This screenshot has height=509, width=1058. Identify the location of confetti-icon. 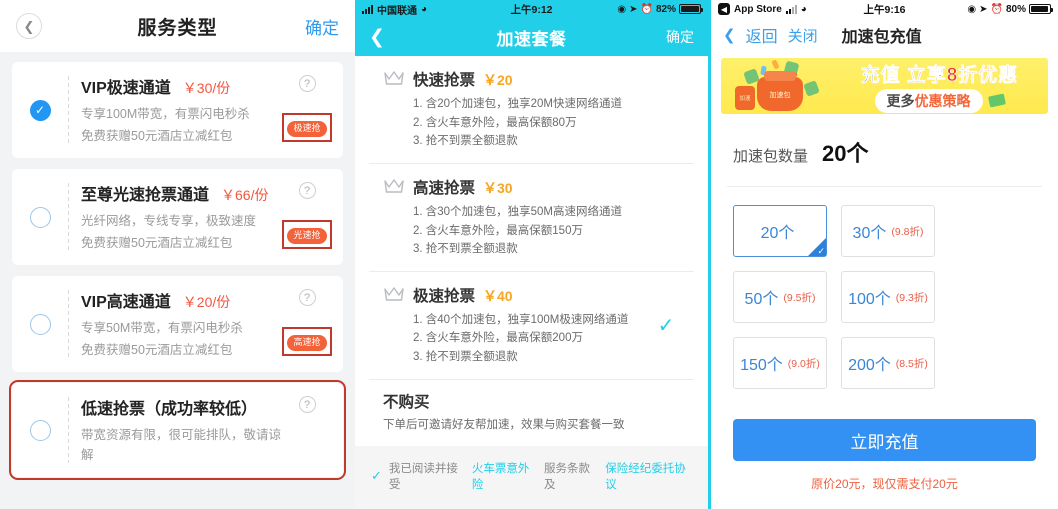
(775, 64).